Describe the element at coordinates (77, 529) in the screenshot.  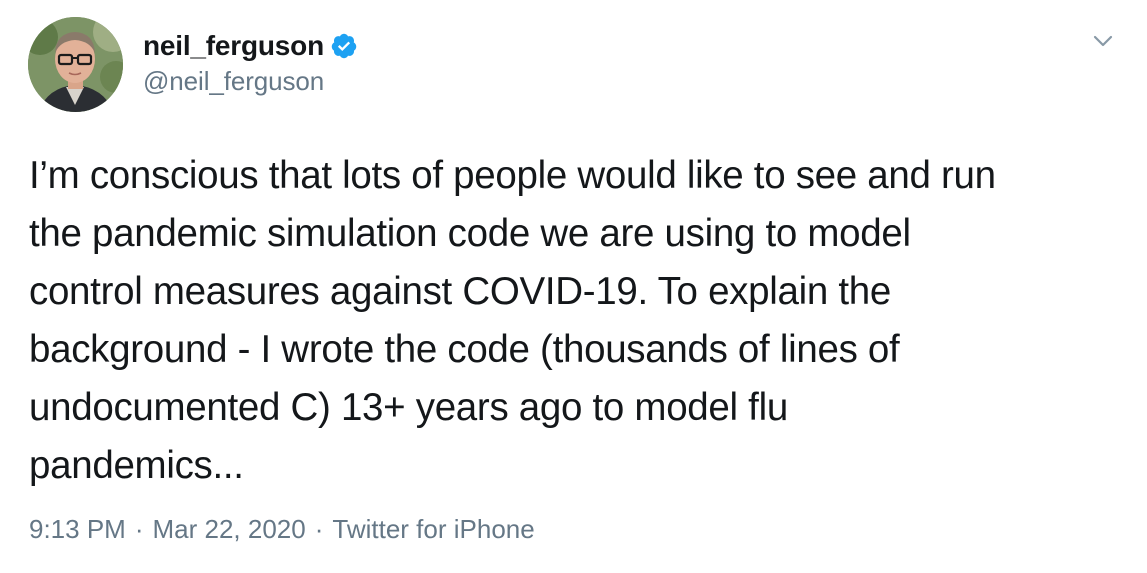
I see `tweet-time: 9:13 PM` at that location.